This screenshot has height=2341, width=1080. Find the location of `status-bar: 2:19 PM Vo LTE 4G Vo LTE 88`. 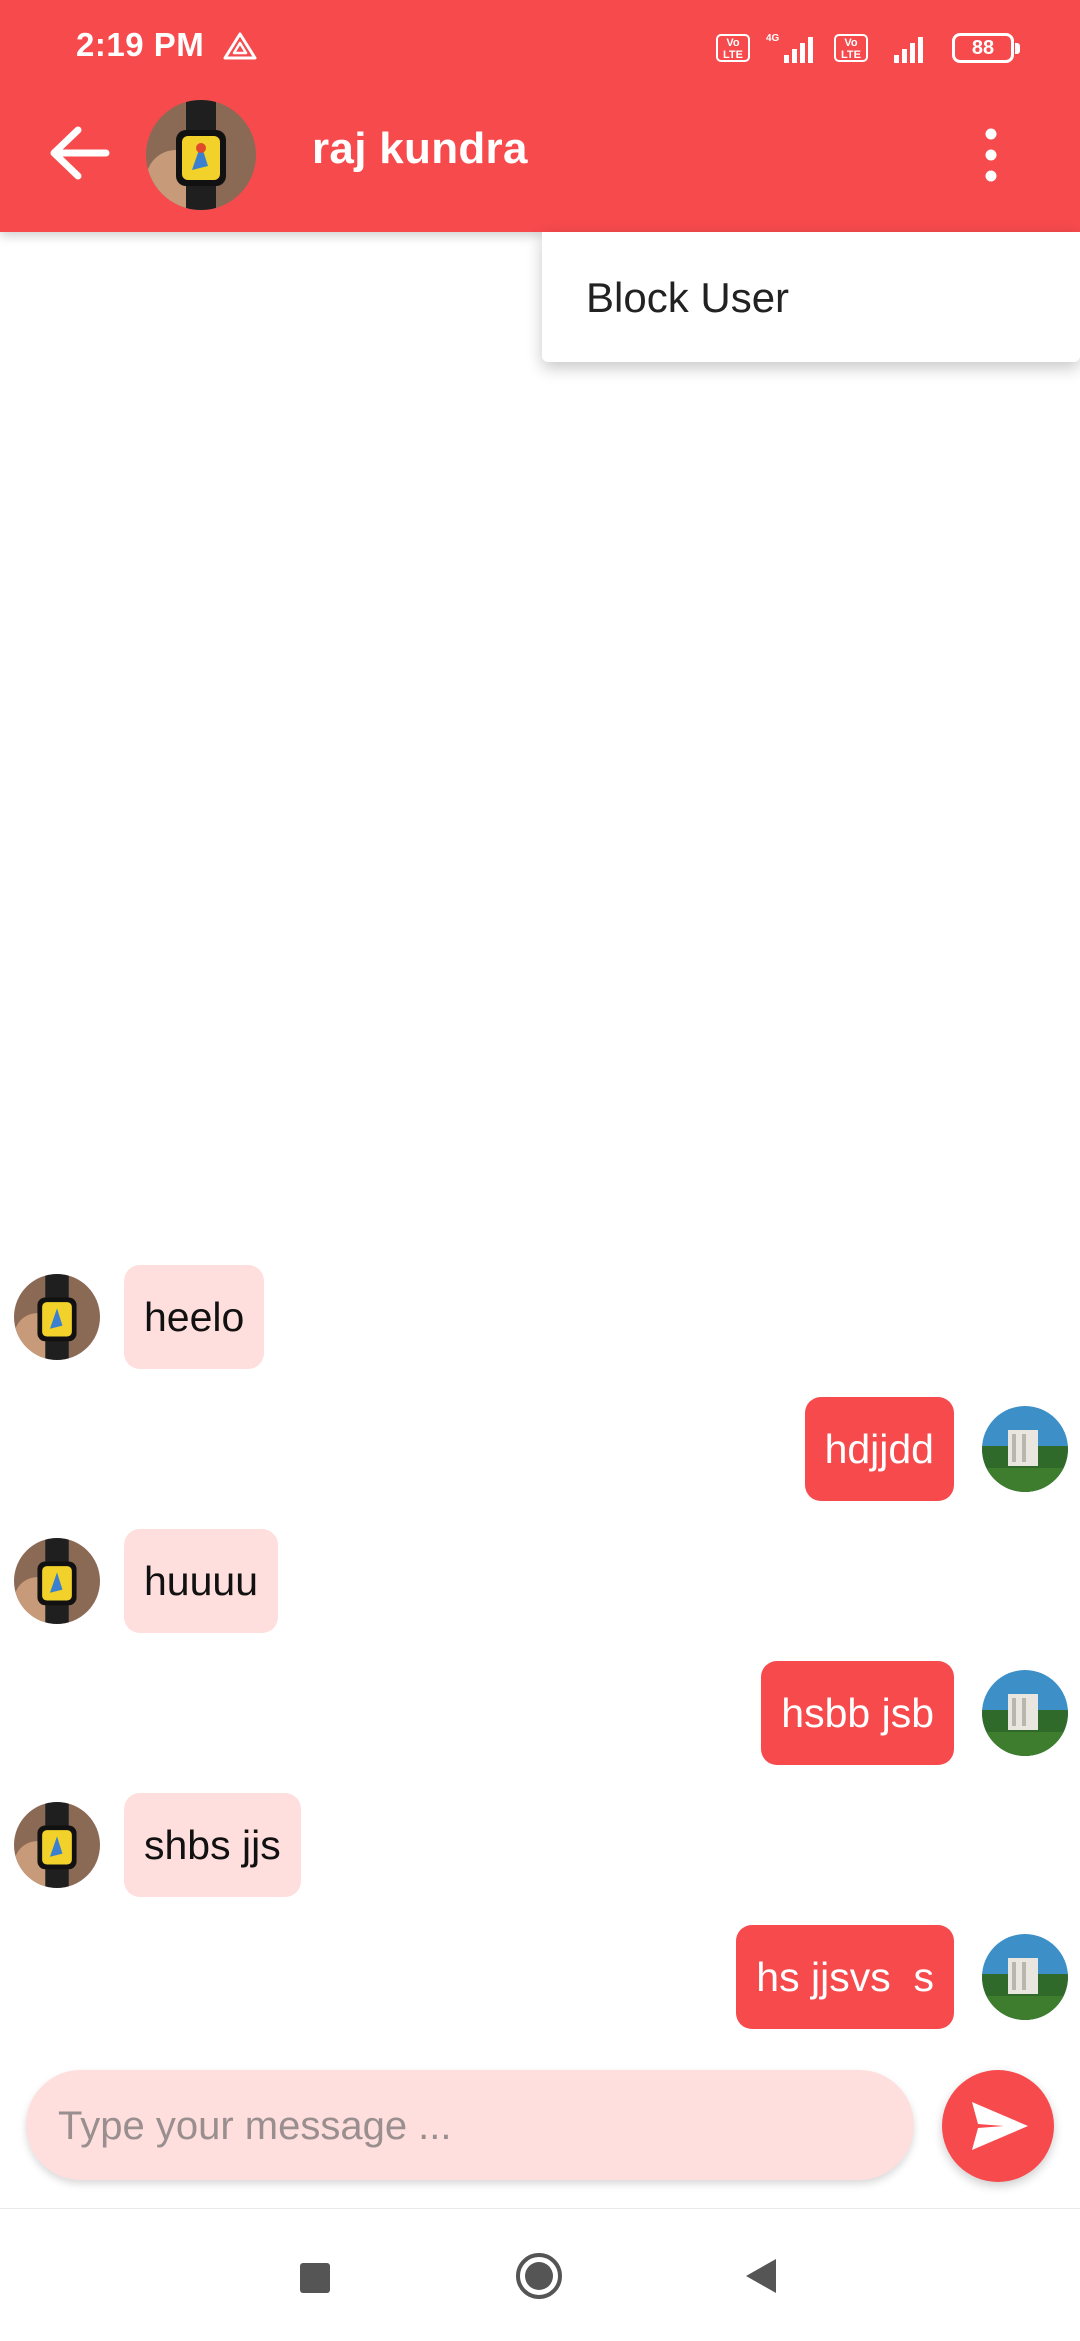

status-bar: 2:19 PM Vo LTE 4G Vo LTE 88 is located at coordinates (540, 48).